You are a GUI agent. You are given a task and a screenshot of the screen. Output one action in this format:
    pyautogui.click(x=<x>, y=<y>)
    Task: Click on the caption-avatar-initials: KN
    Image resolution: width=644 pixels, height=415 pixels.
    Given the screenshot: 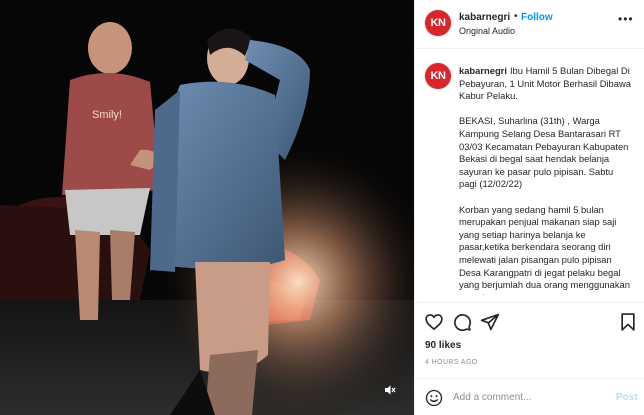 What is the action you would take?
    pyautogui.click(x=438, y=76)
    